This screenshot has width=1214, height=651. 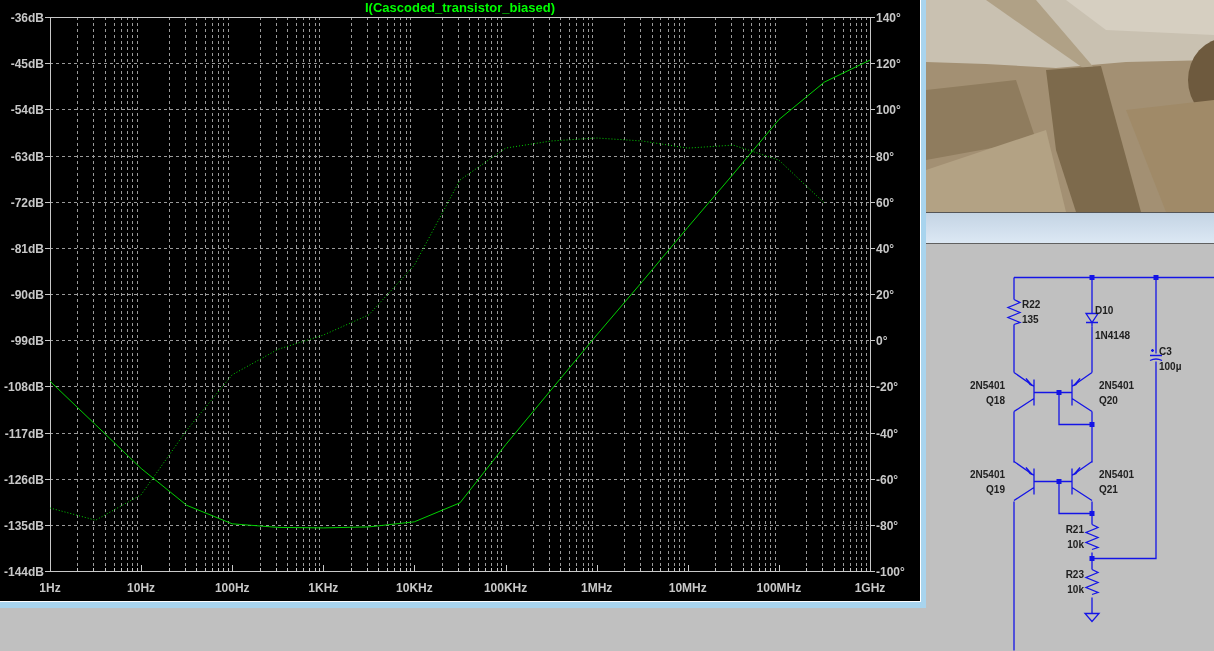 What do you see at coordinates (27, 248) in the screenshot?
I see `y-tick-label: -81dB` at bounding box center [27, 248].